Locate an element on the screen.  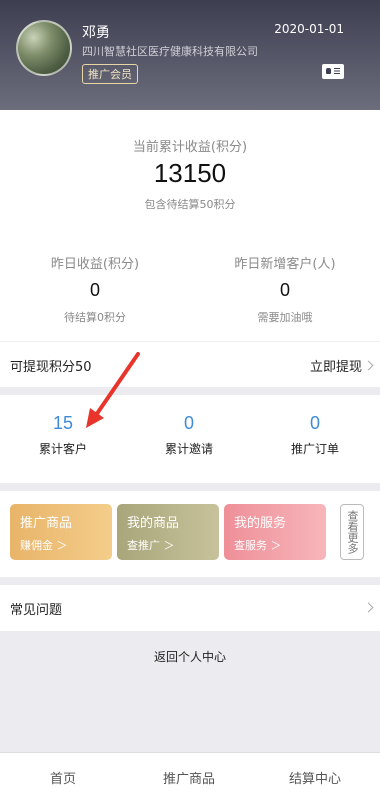
faq-row: 常见问题 is located at coordinates (190, 608).